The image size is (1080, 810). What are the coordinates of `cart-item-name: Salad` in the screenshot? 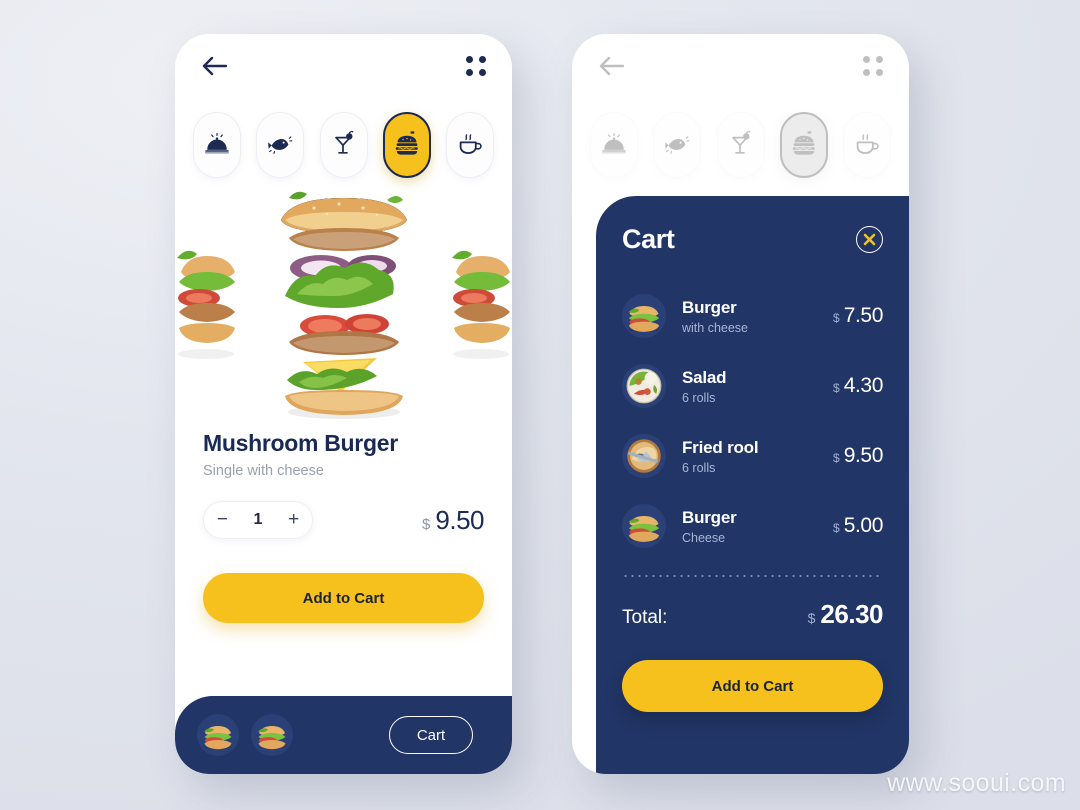 It's located at (704, 377).